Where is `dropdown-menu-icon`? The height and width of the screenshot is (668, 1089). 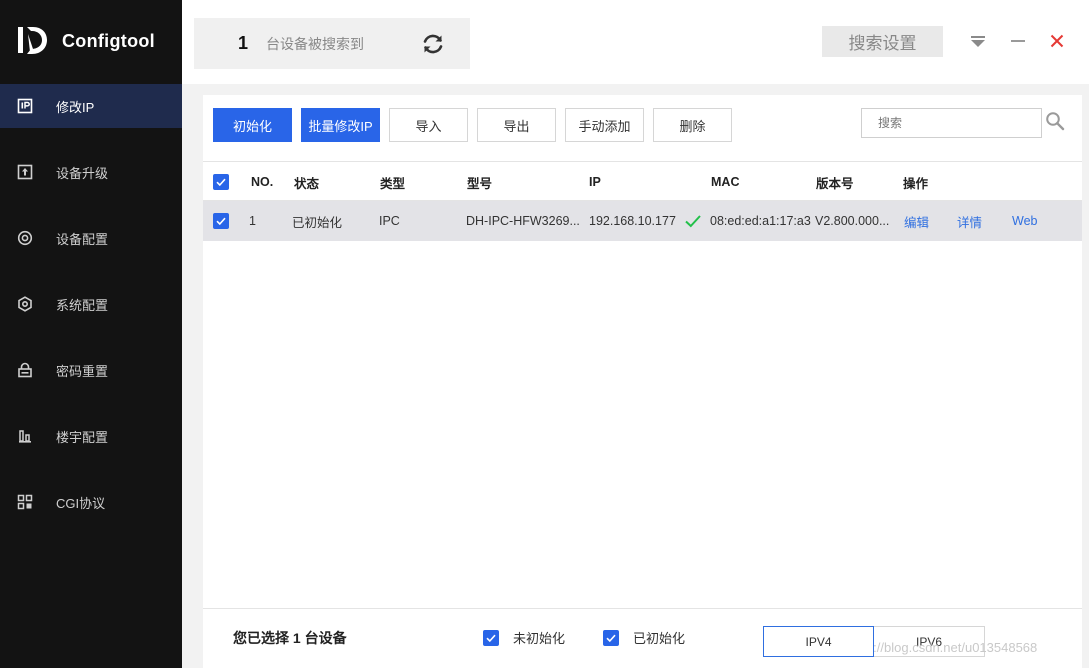
dropdown-menu-icon is located at coordinates (978, 41).